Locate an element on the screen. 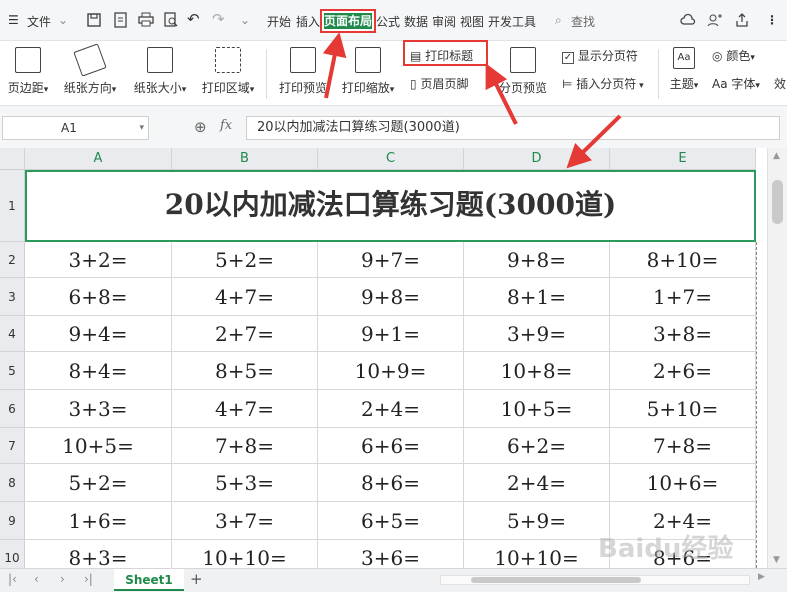  prev-sheet-icon: ‹ is located at coordinates (36, 579).